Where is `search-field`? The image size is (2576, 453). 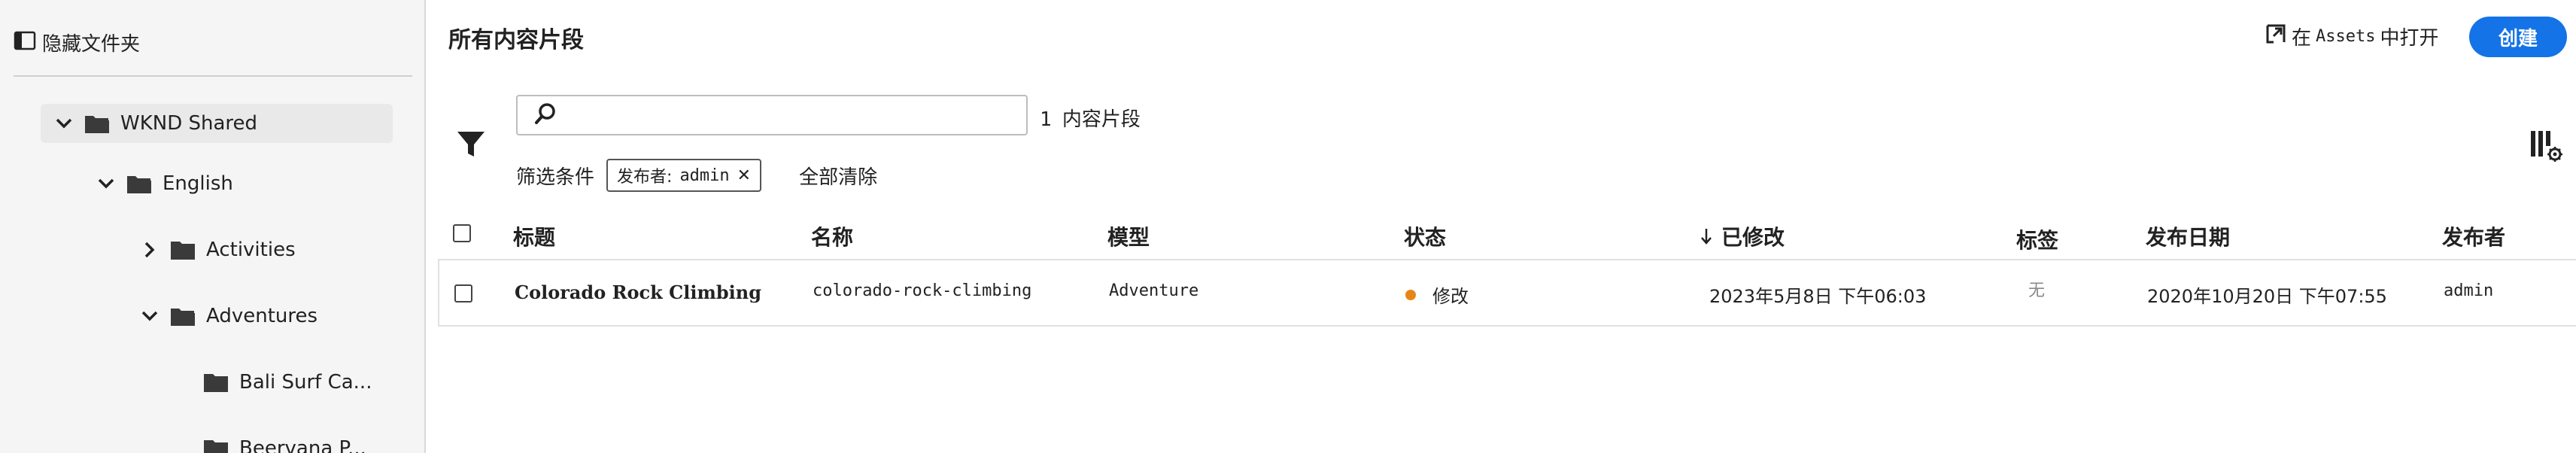 search-field is located at coordinates (772, 115).